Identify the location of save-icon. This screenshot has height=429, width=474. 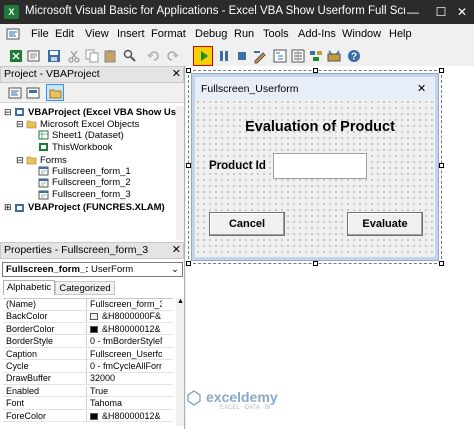
(54, 56).